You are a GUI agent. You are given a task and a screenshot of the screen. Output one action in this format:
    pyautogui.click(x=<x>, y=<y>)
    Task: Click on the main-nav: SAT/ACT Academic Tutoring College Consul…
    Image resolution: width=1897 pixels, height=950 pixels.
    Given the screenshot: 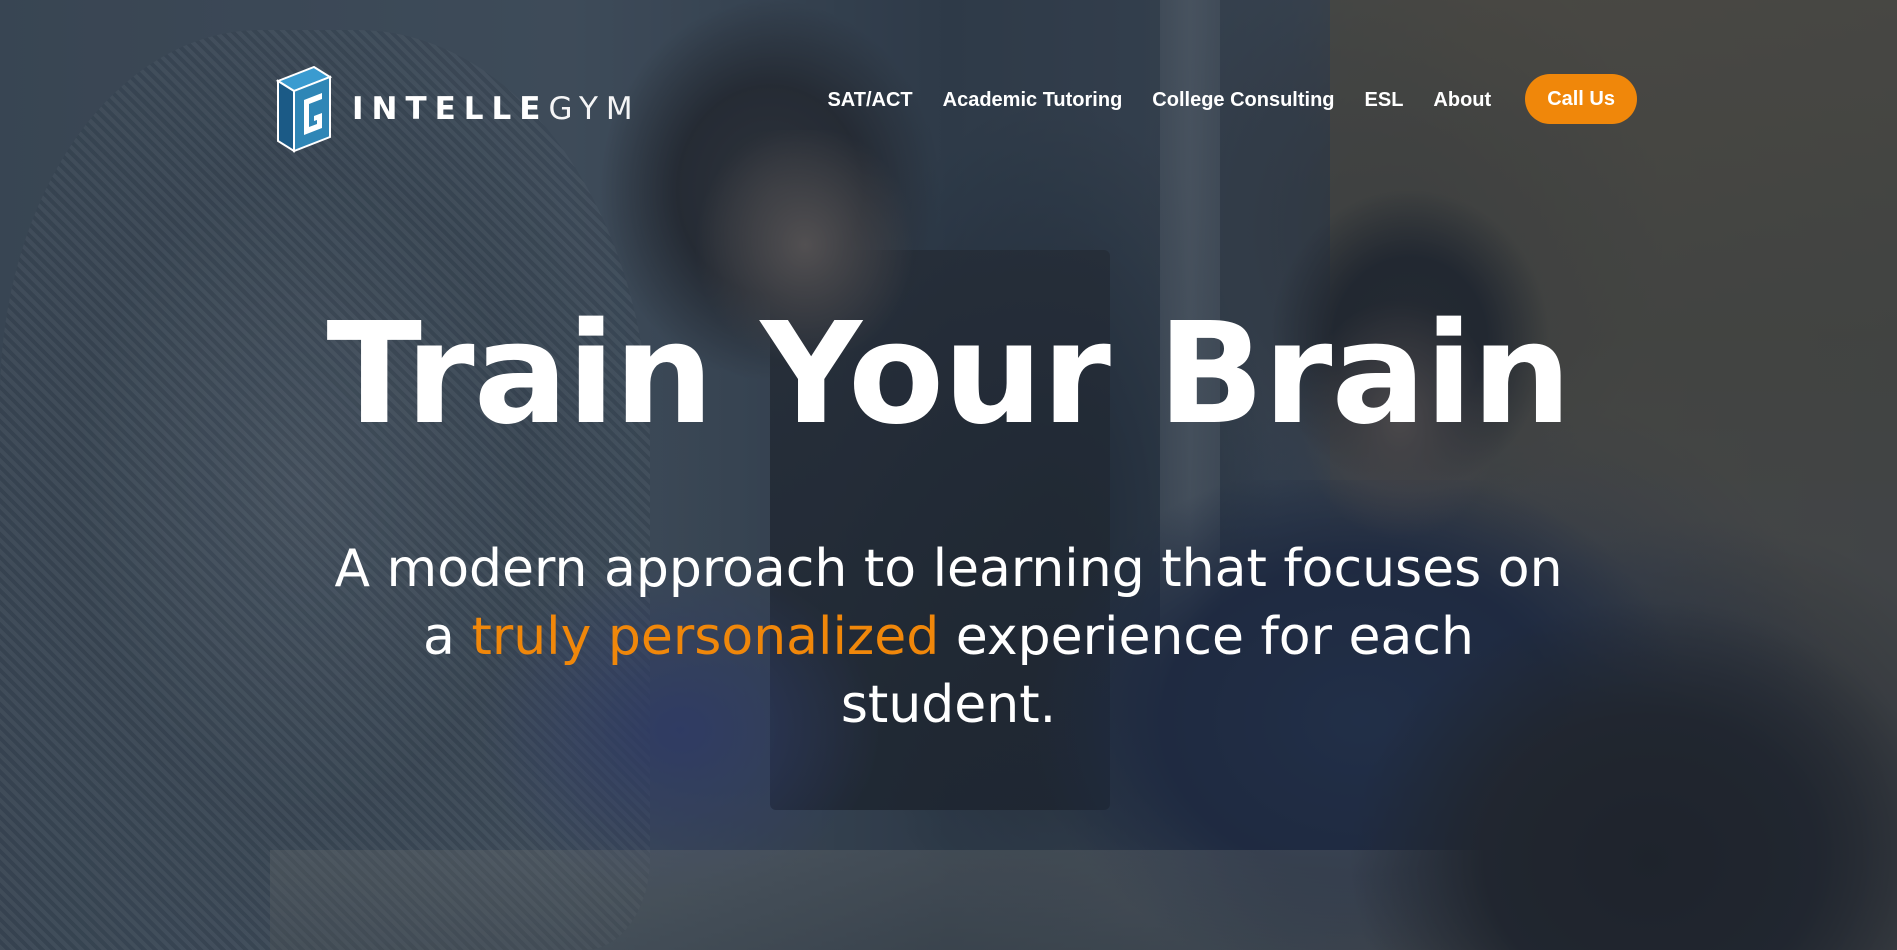 What is the action you would take?
    pyautogui.click(x=1217, y=99)
    